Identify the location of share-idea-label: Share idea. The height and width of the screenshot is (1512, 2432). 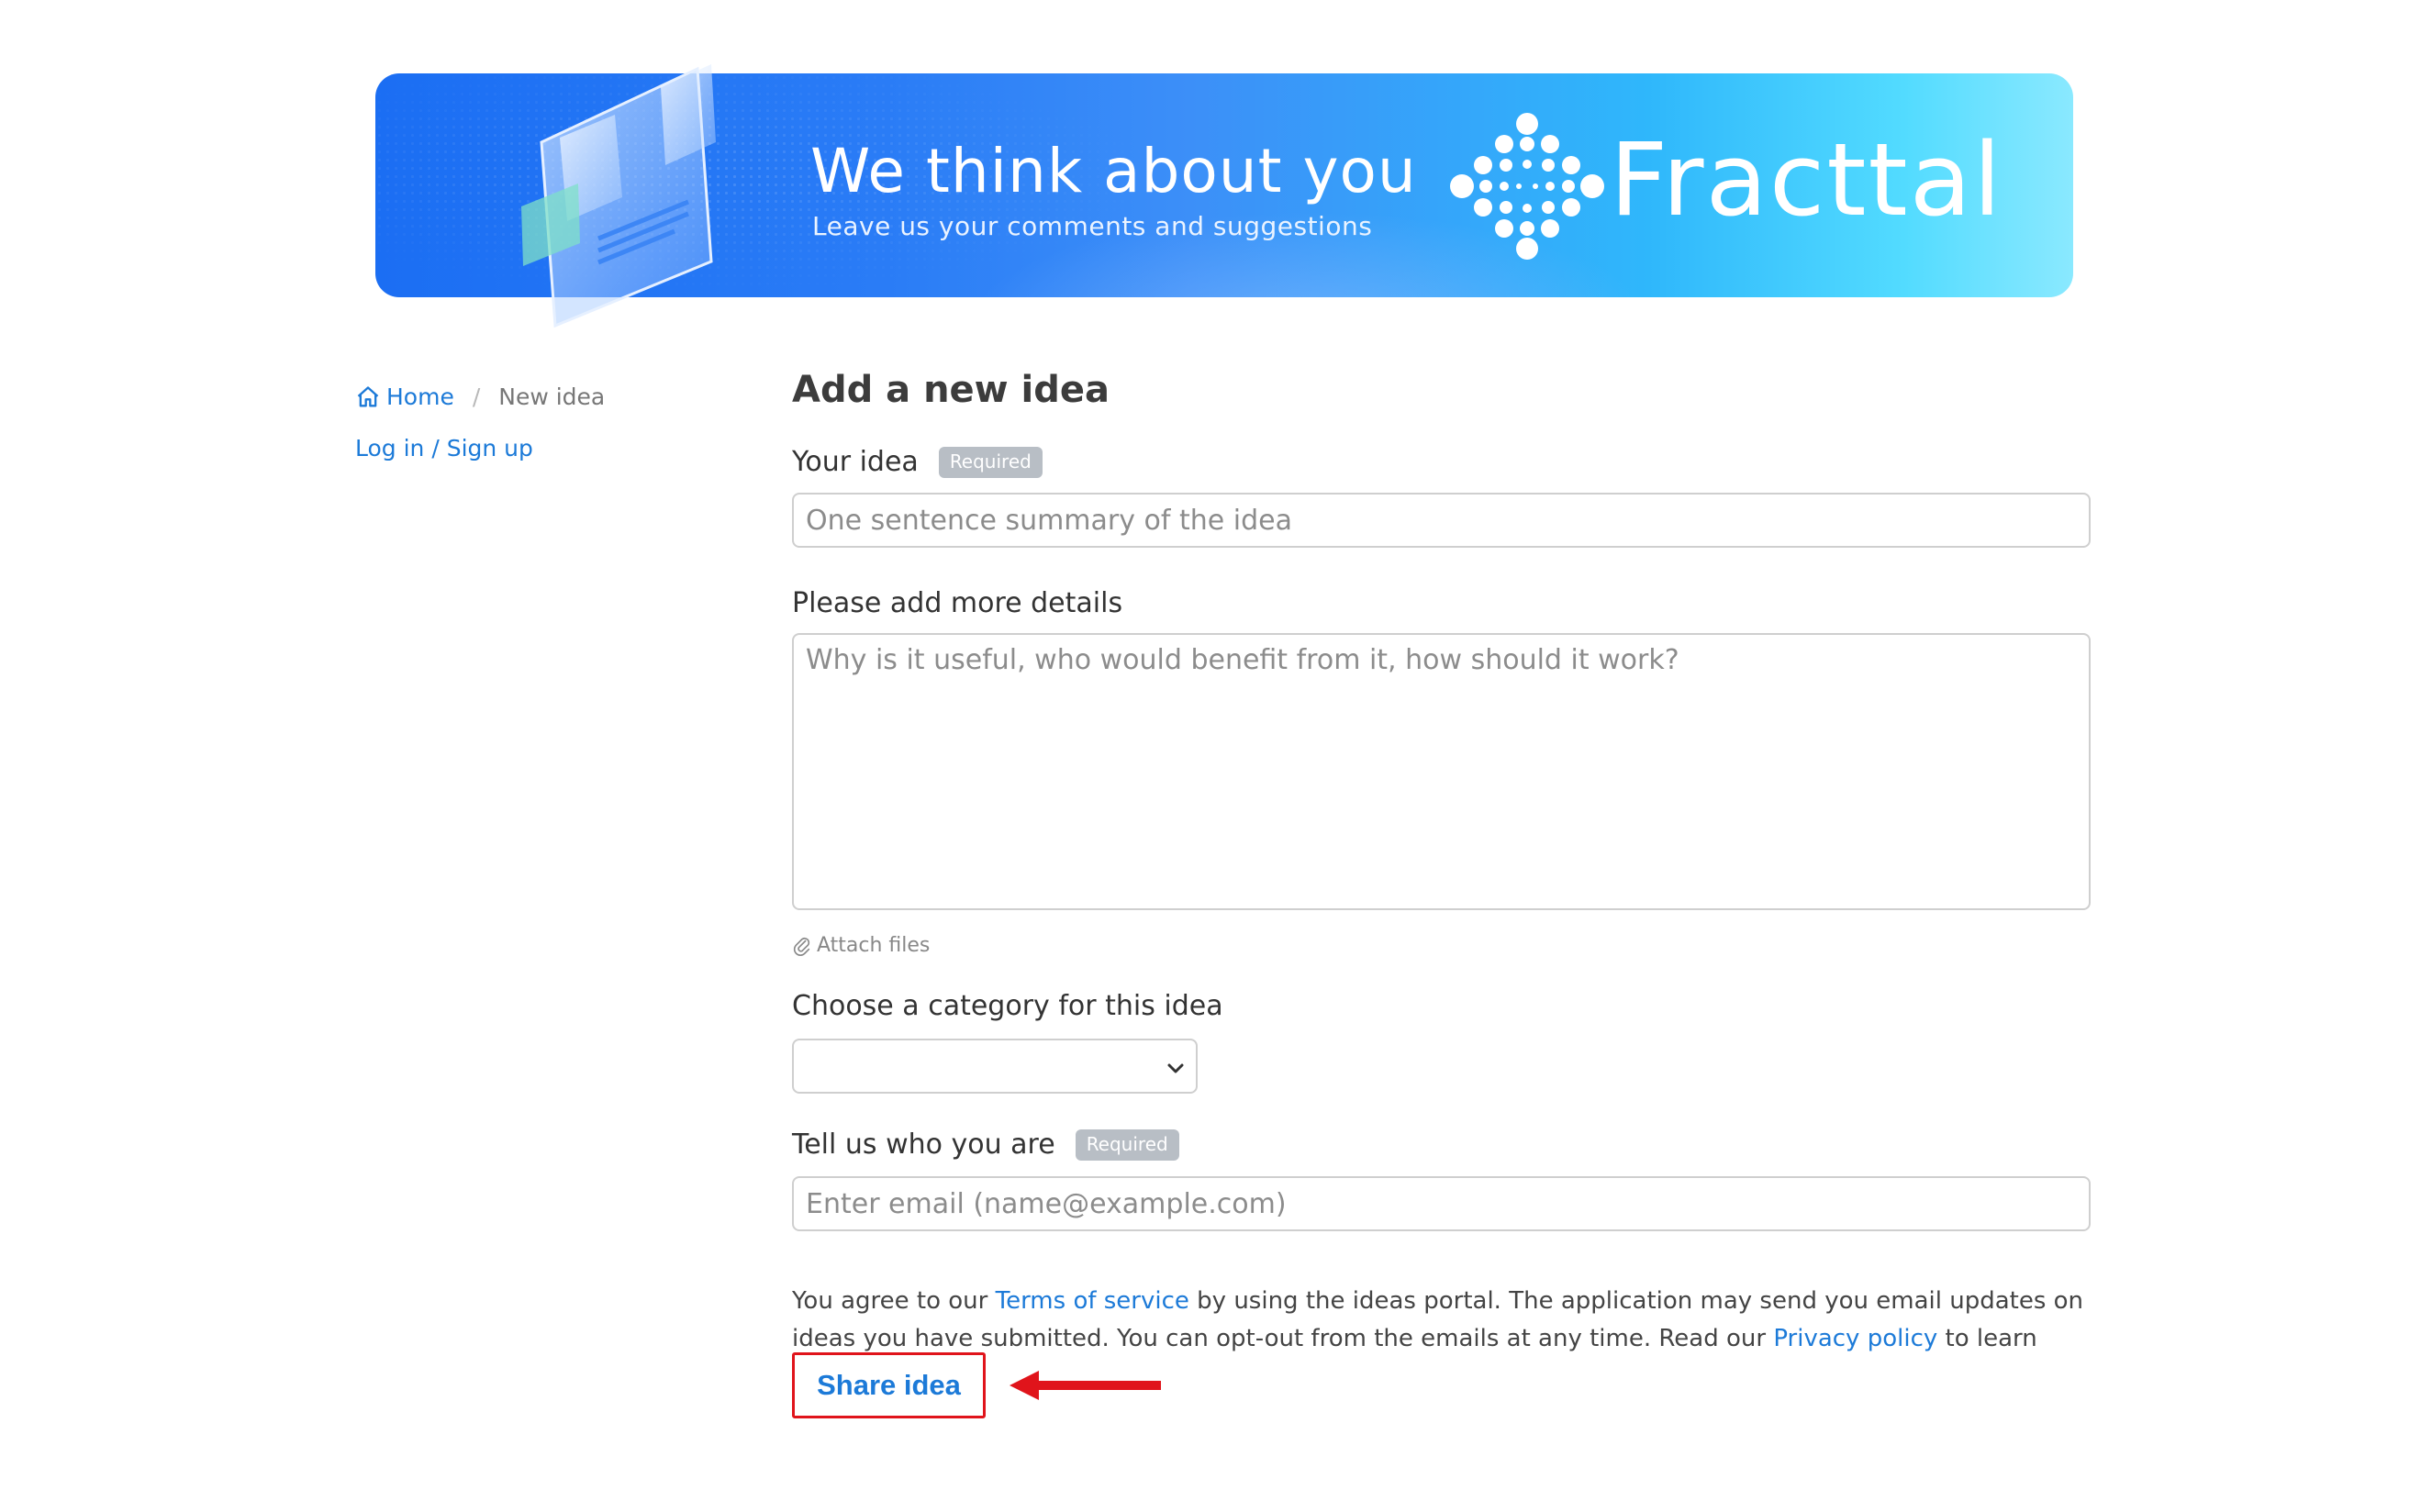
(889, 1385).